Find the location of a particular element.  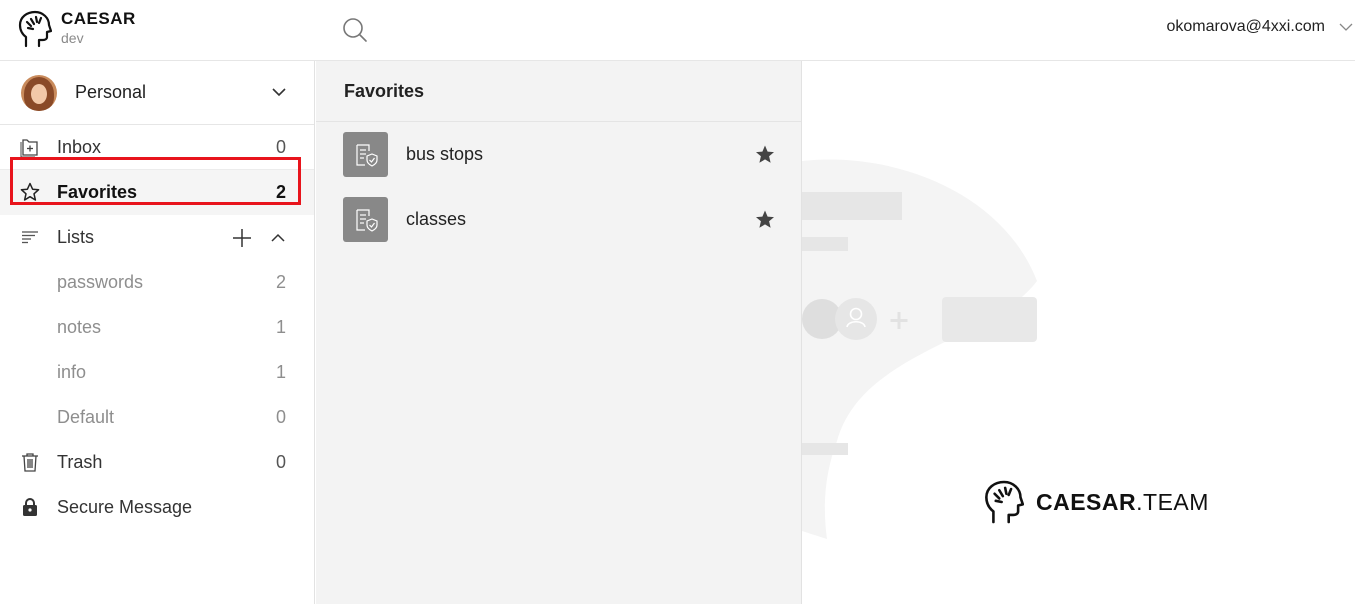

sidebar-item-secure-message: Secure Message is located at coordinates (157, 507).